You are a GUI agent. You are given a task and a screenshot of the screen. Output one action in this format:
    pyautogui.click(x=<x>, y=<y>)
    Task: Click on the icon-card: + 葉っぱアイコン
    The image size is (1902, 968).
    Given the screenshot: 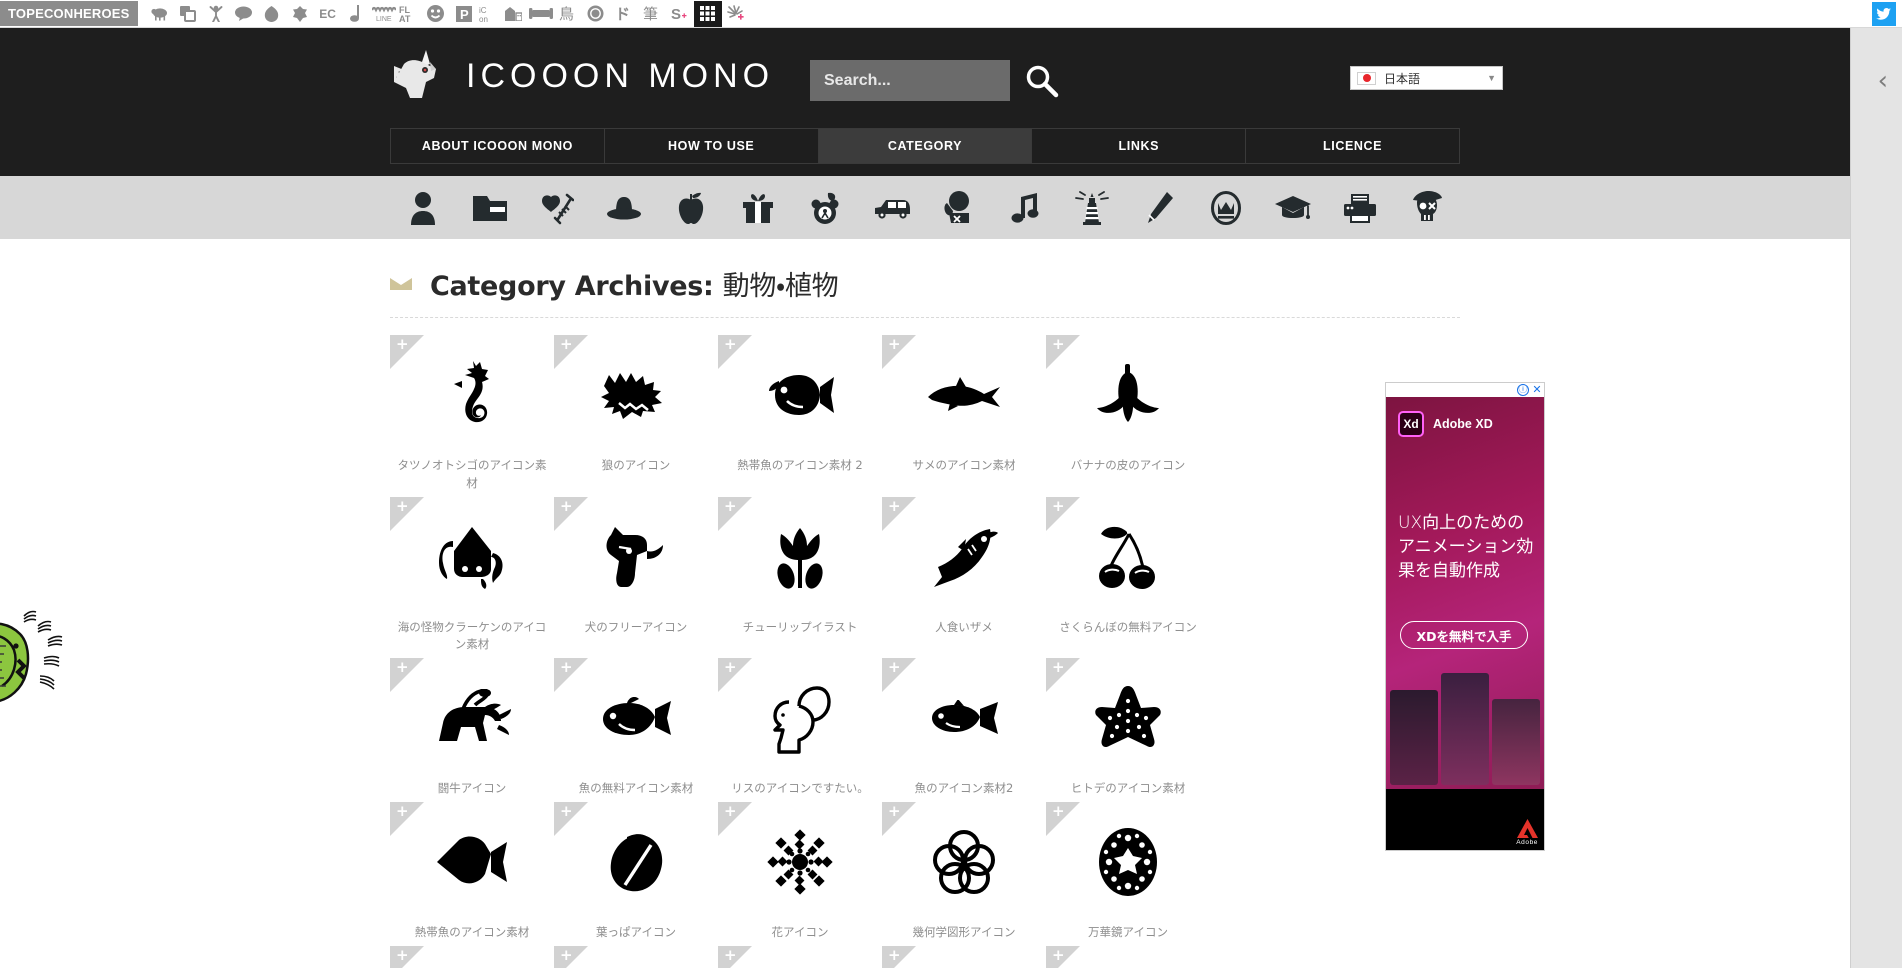 What is the action you would take?
    pyautogui.click(x=636, y=872)
    